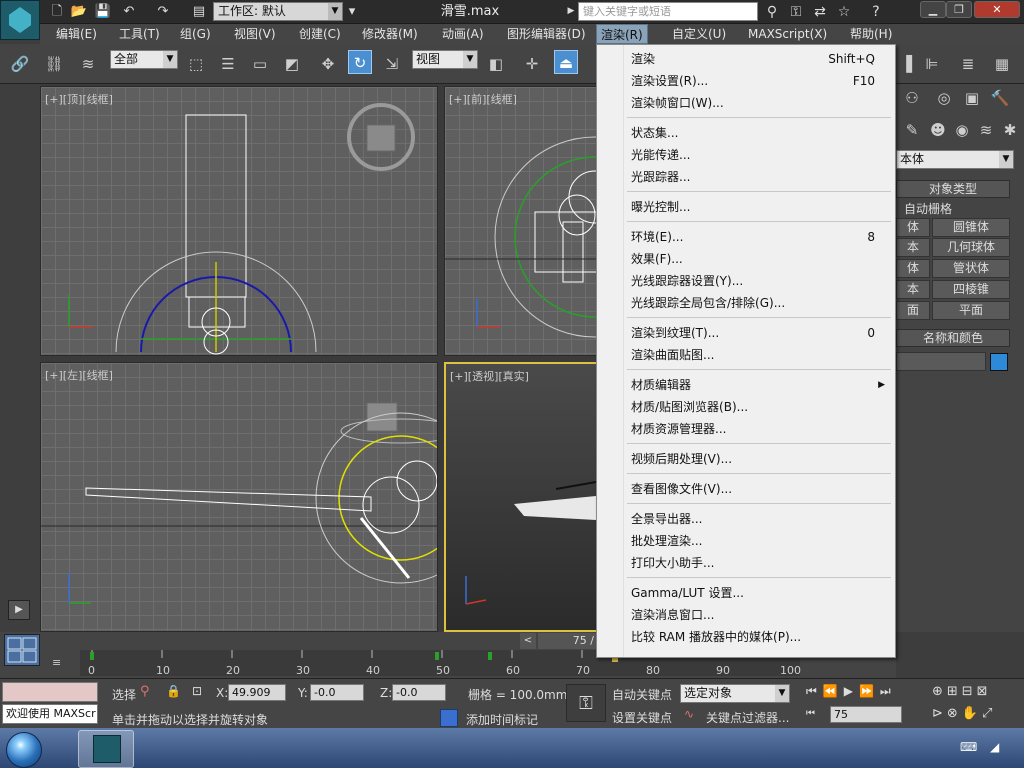 Image resolution: width=1024 pixels, height=768 pixels. What do you see at coordinates (419, 692) in the screenshot?
I see `z-coordinate-input: -0.0` at bounding box center [419, 692].